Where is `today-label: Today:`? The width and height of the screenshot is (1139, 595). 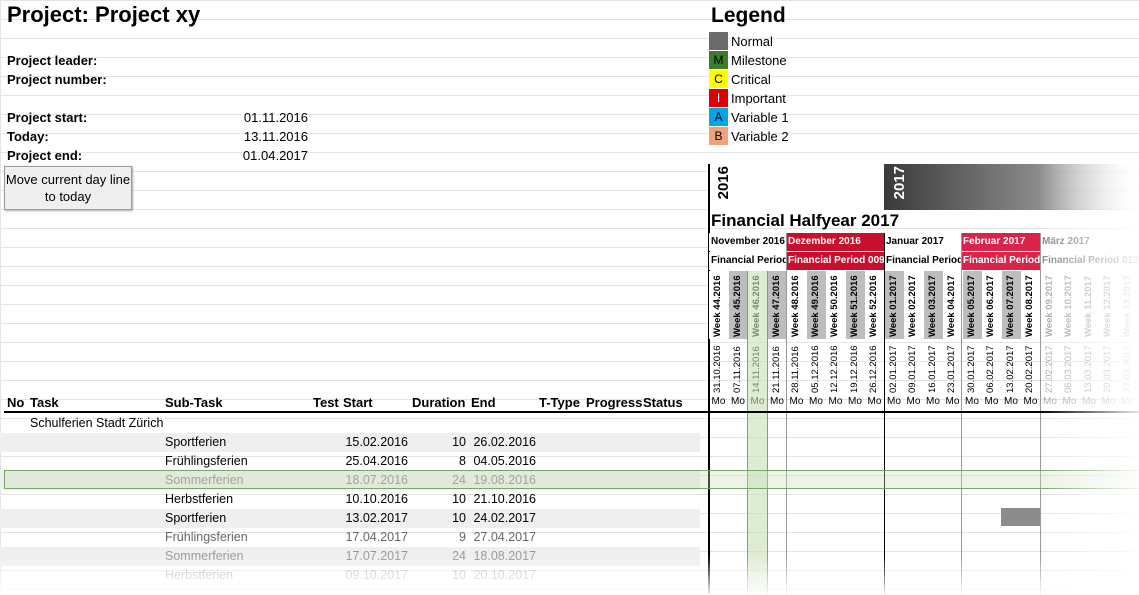 today-label: Today: is located at coordinates (28, 136).